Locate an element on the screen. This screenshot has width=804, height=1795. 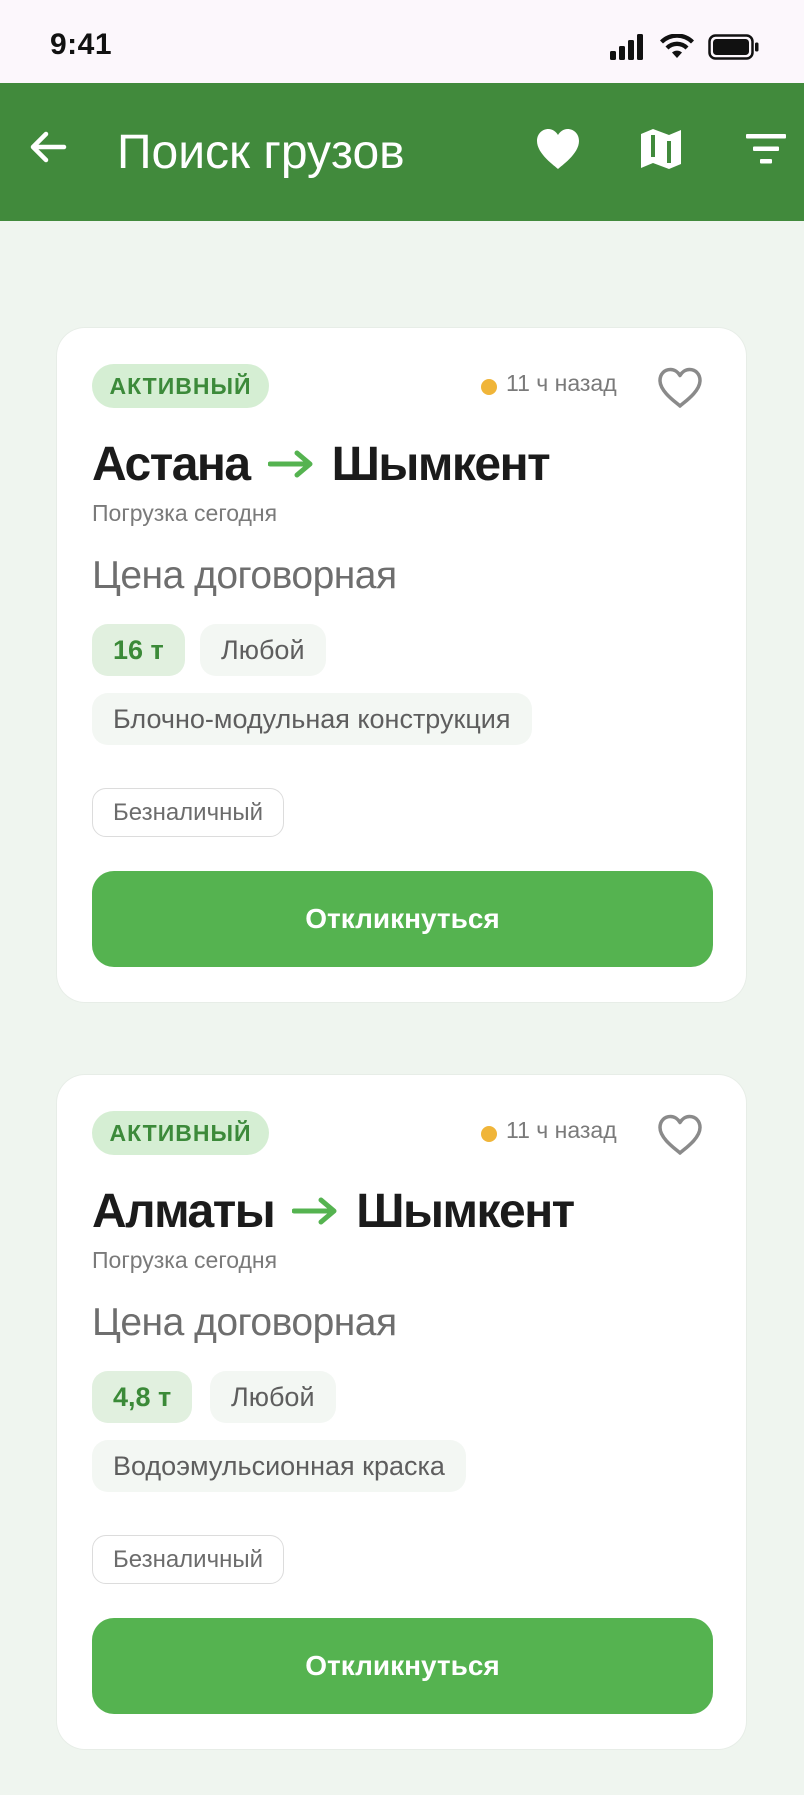
route: Алматы Шымкент is located at coordinates (333, 1211).